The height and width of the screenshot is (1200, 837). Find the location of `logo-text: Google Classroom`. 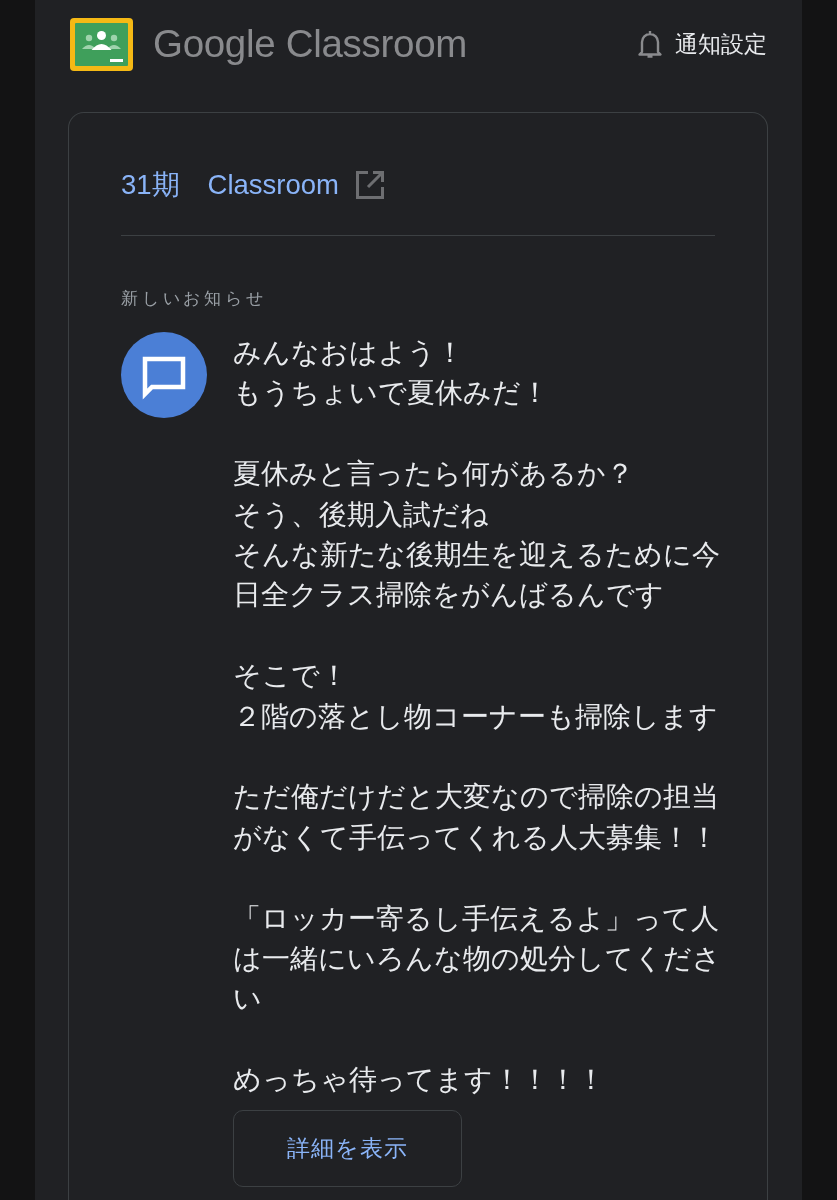

logo-text: Google Classroom is located at coordinates (310, 44).